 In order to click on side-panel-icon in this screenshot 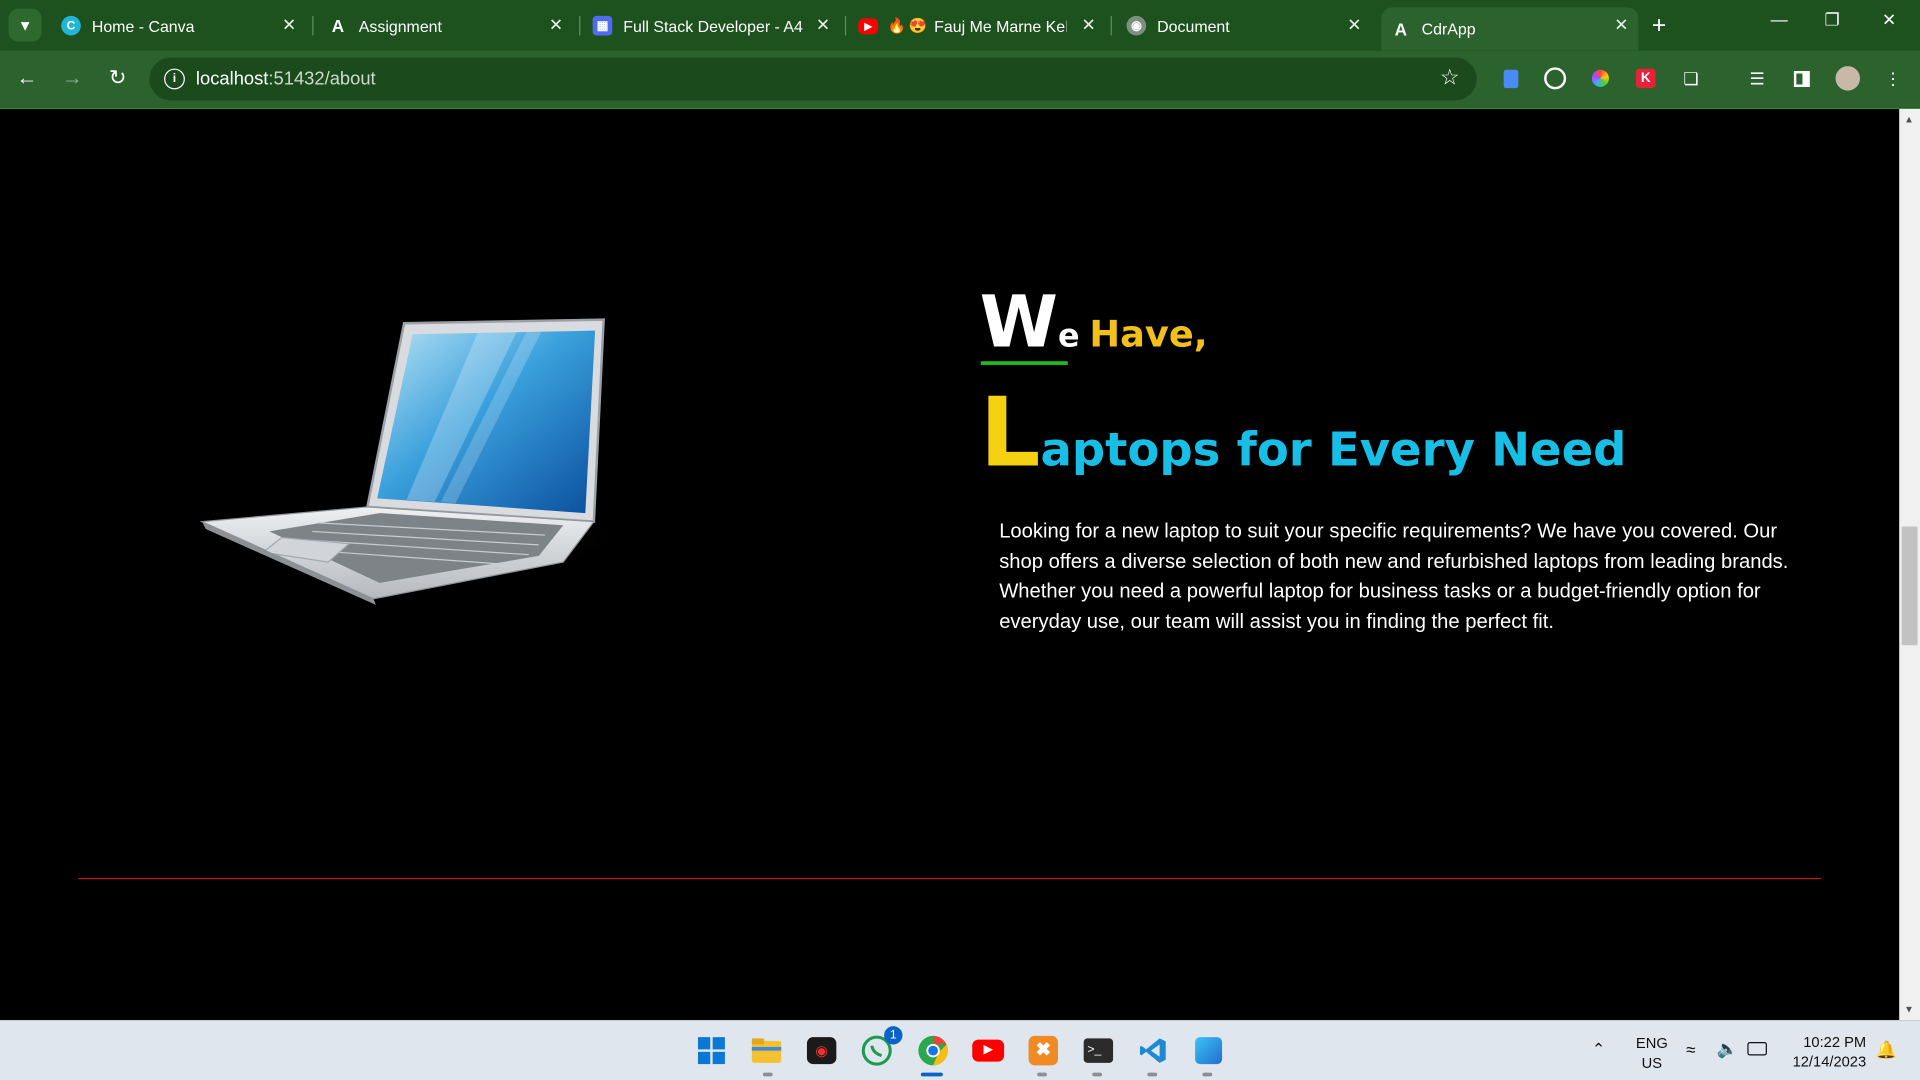, I will do `click(1801, 78)`.